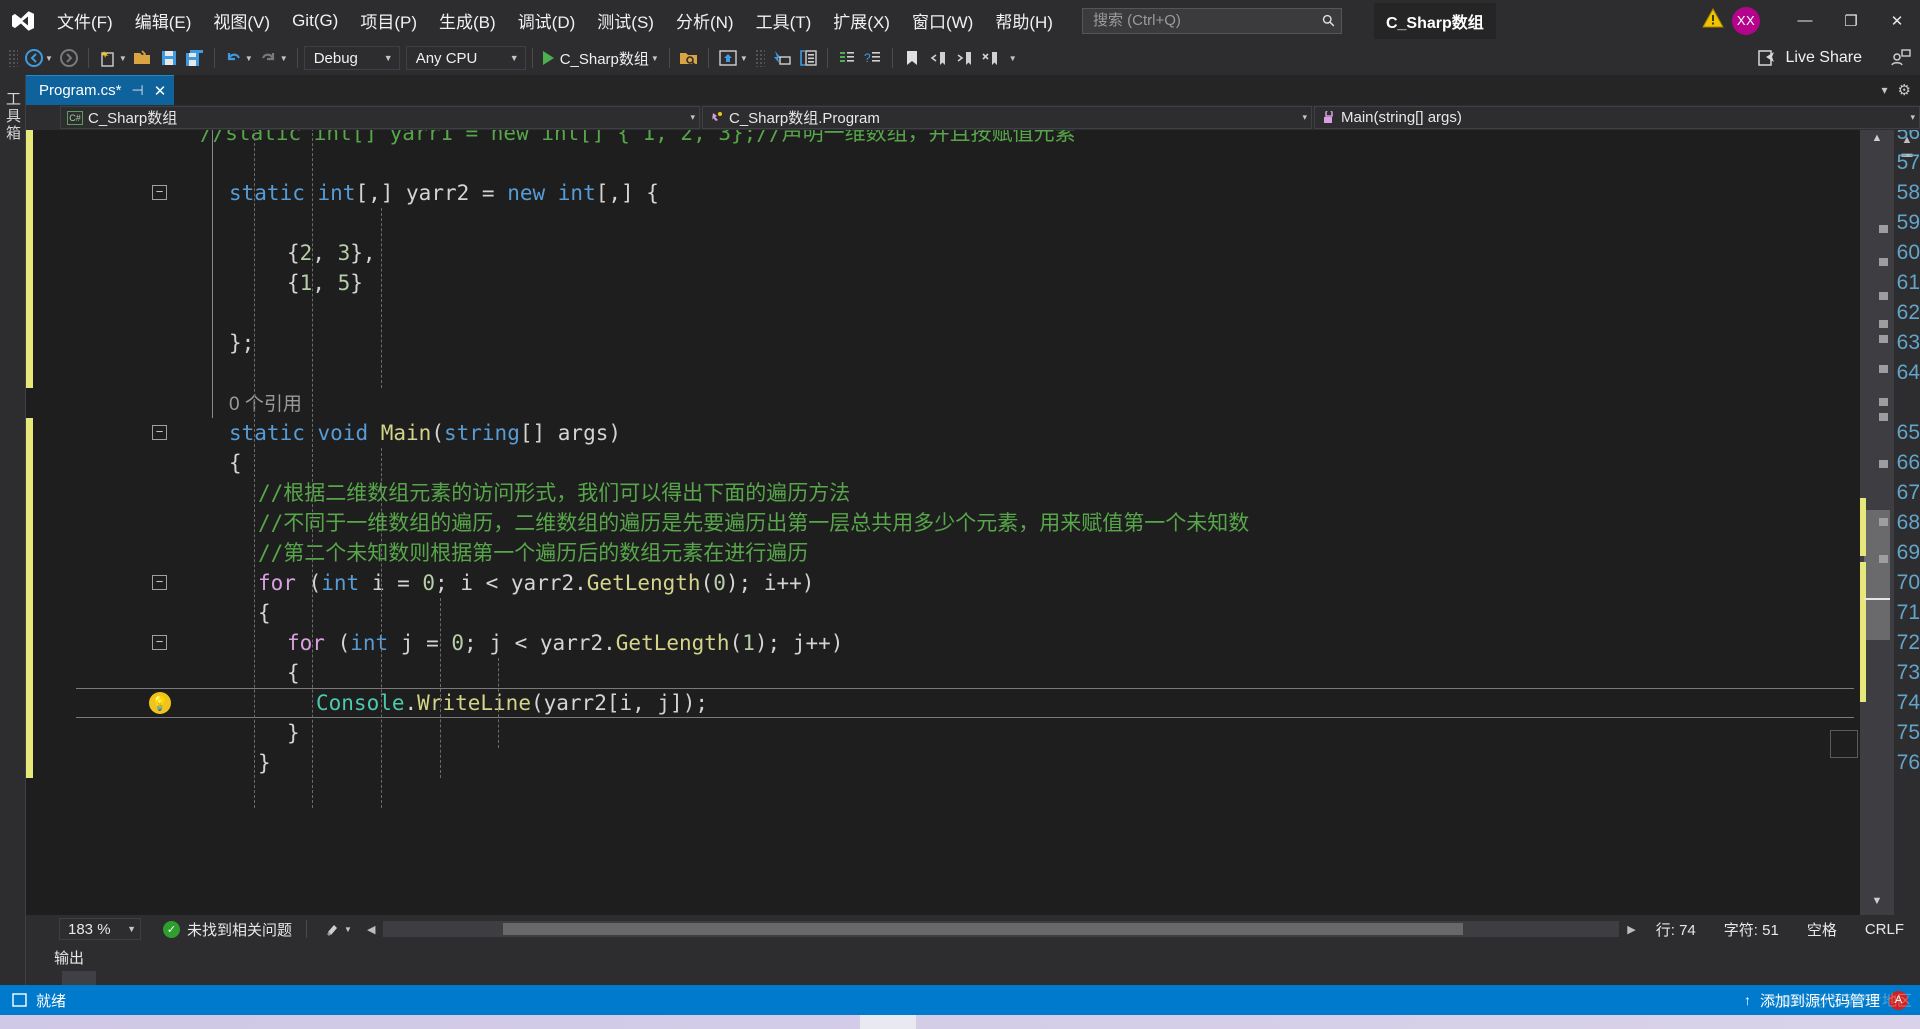 This screenshot has width=1920, height=1029. I want to click on new-project-button: ▼, so click(112, 58).